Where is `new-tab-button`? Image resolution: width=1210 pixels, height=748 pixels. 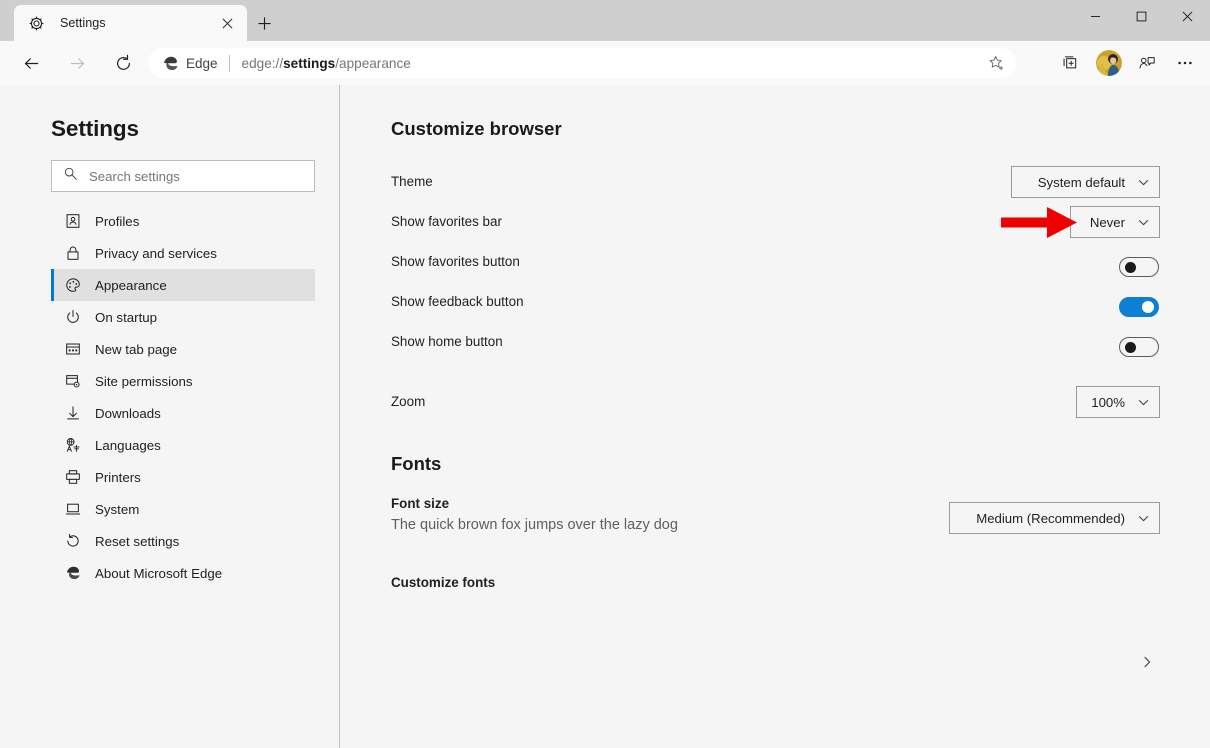 new-tab-button is located at coordinates (264, 23).